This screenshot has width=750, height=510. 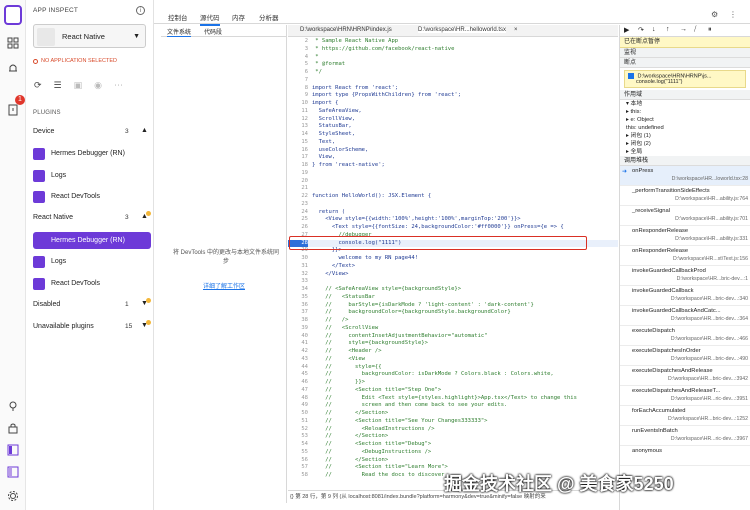 I want to click on checkbox-icon, so click(x=631, y=76).